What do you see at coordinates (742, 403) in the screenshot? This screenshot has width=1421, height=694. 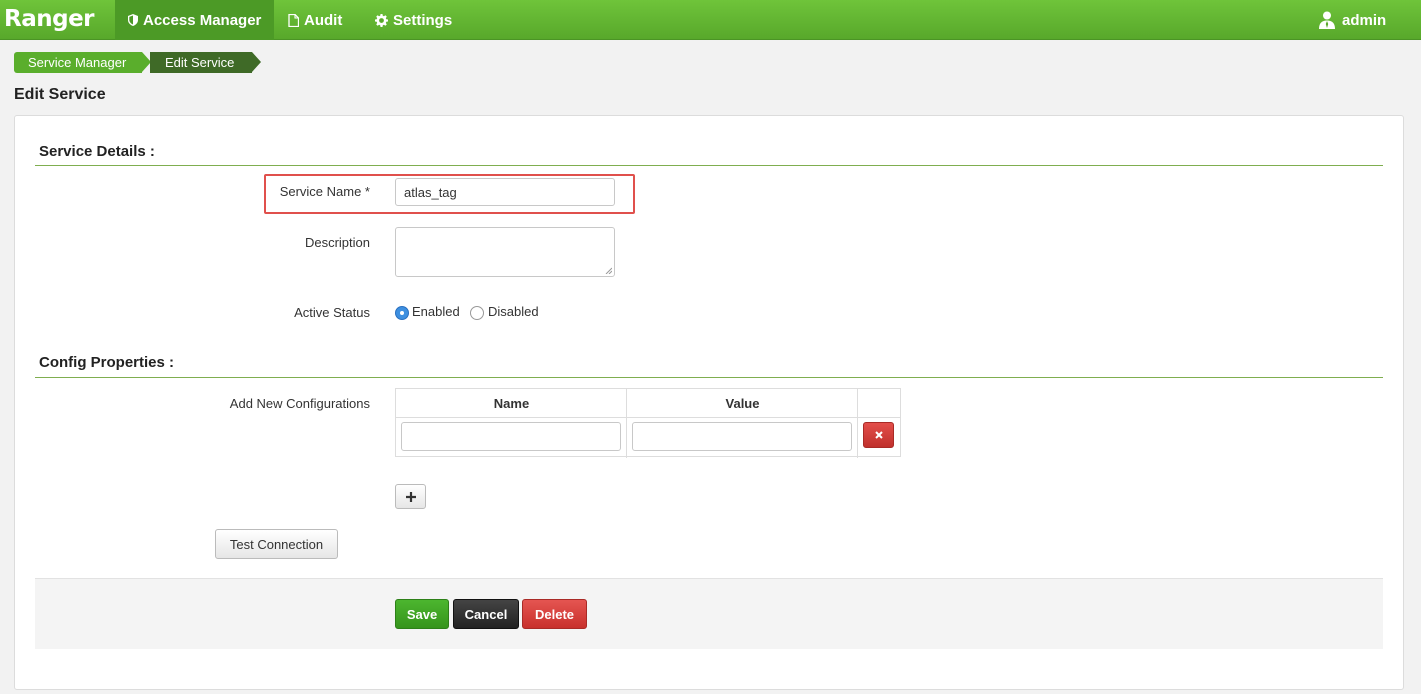 I see `column-header-value: Value` at bounding box center [742, 403].